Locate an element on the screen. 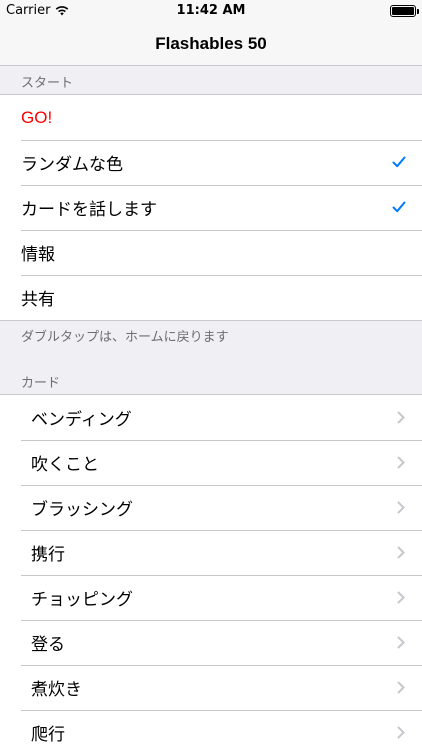  status-bar: Carrier 11:42 AM is located at coordinates (211, 11).